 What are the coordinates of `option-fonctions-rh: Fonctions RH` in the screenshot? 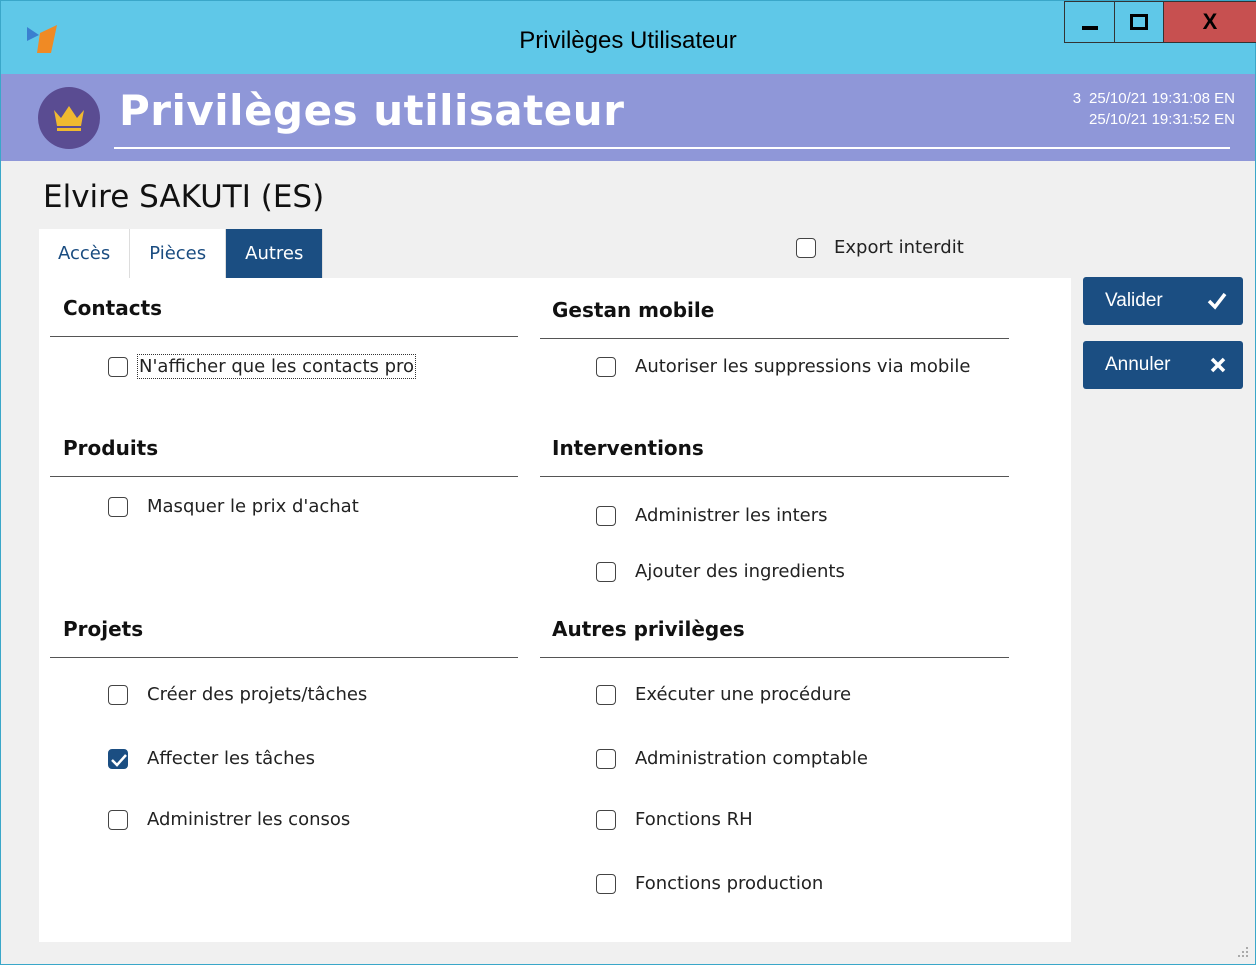 It's located at (674, 819).